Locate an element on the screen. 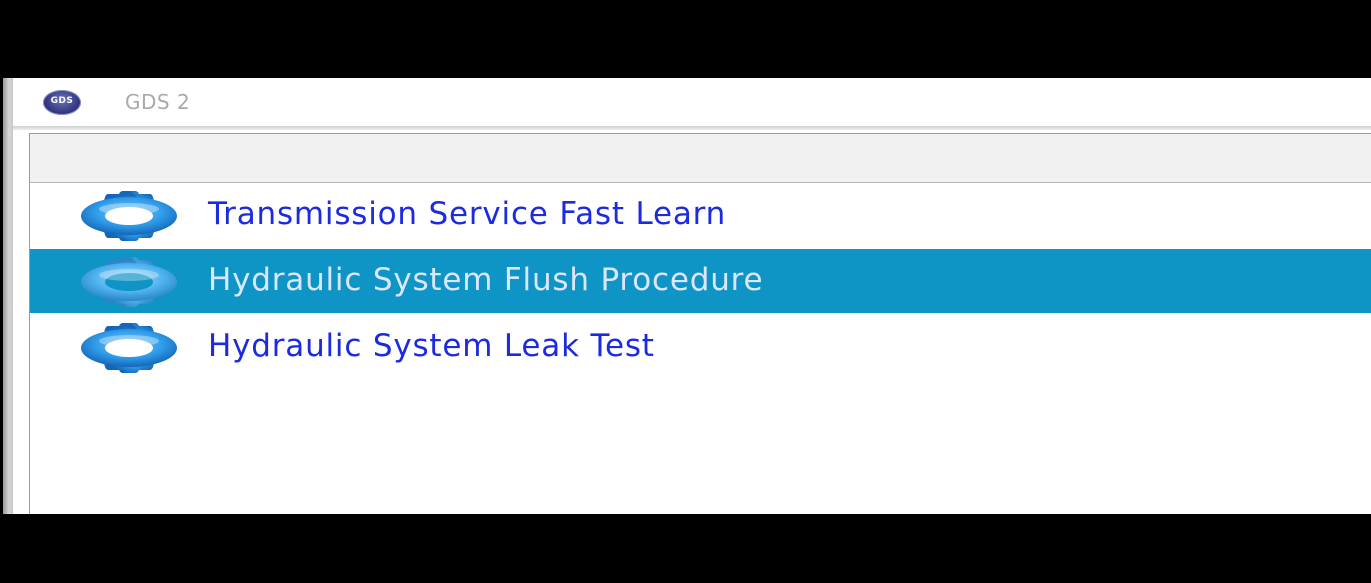 The height and width of the screenshot is (583, 1371). title-divider is located at coordinates (692, 128).